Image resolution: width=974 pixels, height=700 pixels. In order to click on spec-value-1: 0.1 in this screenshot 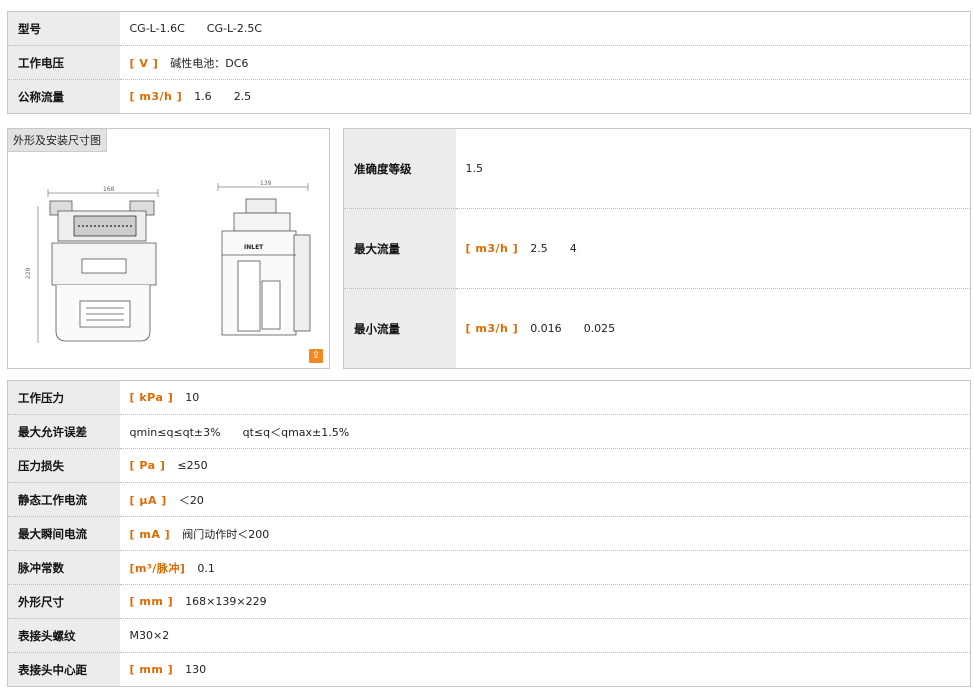, I will do `click(206, 568)`.